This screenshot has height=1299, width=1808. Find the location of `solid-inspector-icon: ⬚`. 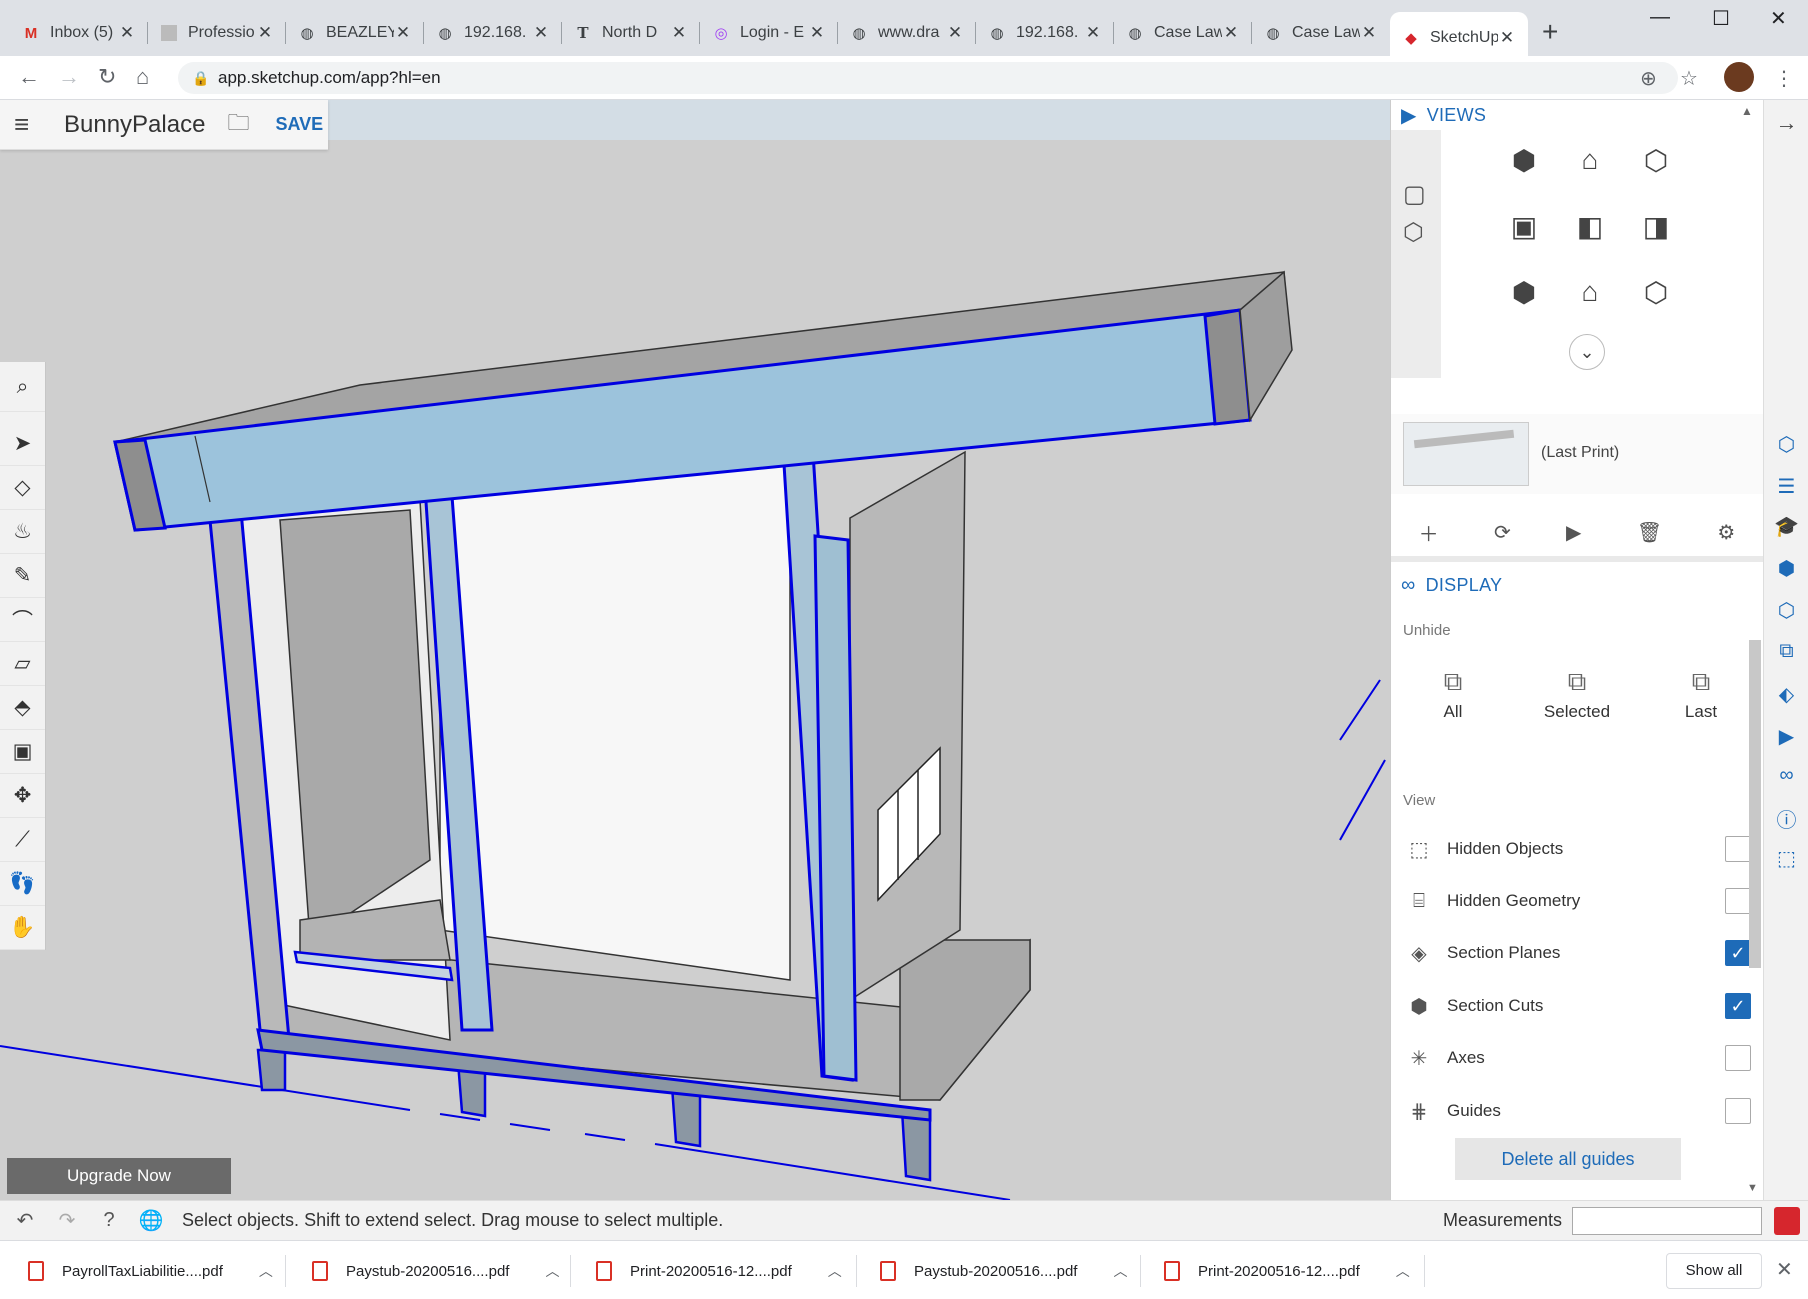

solid-inspector-icon: ⬚ is located at coordinates (1786, 858).